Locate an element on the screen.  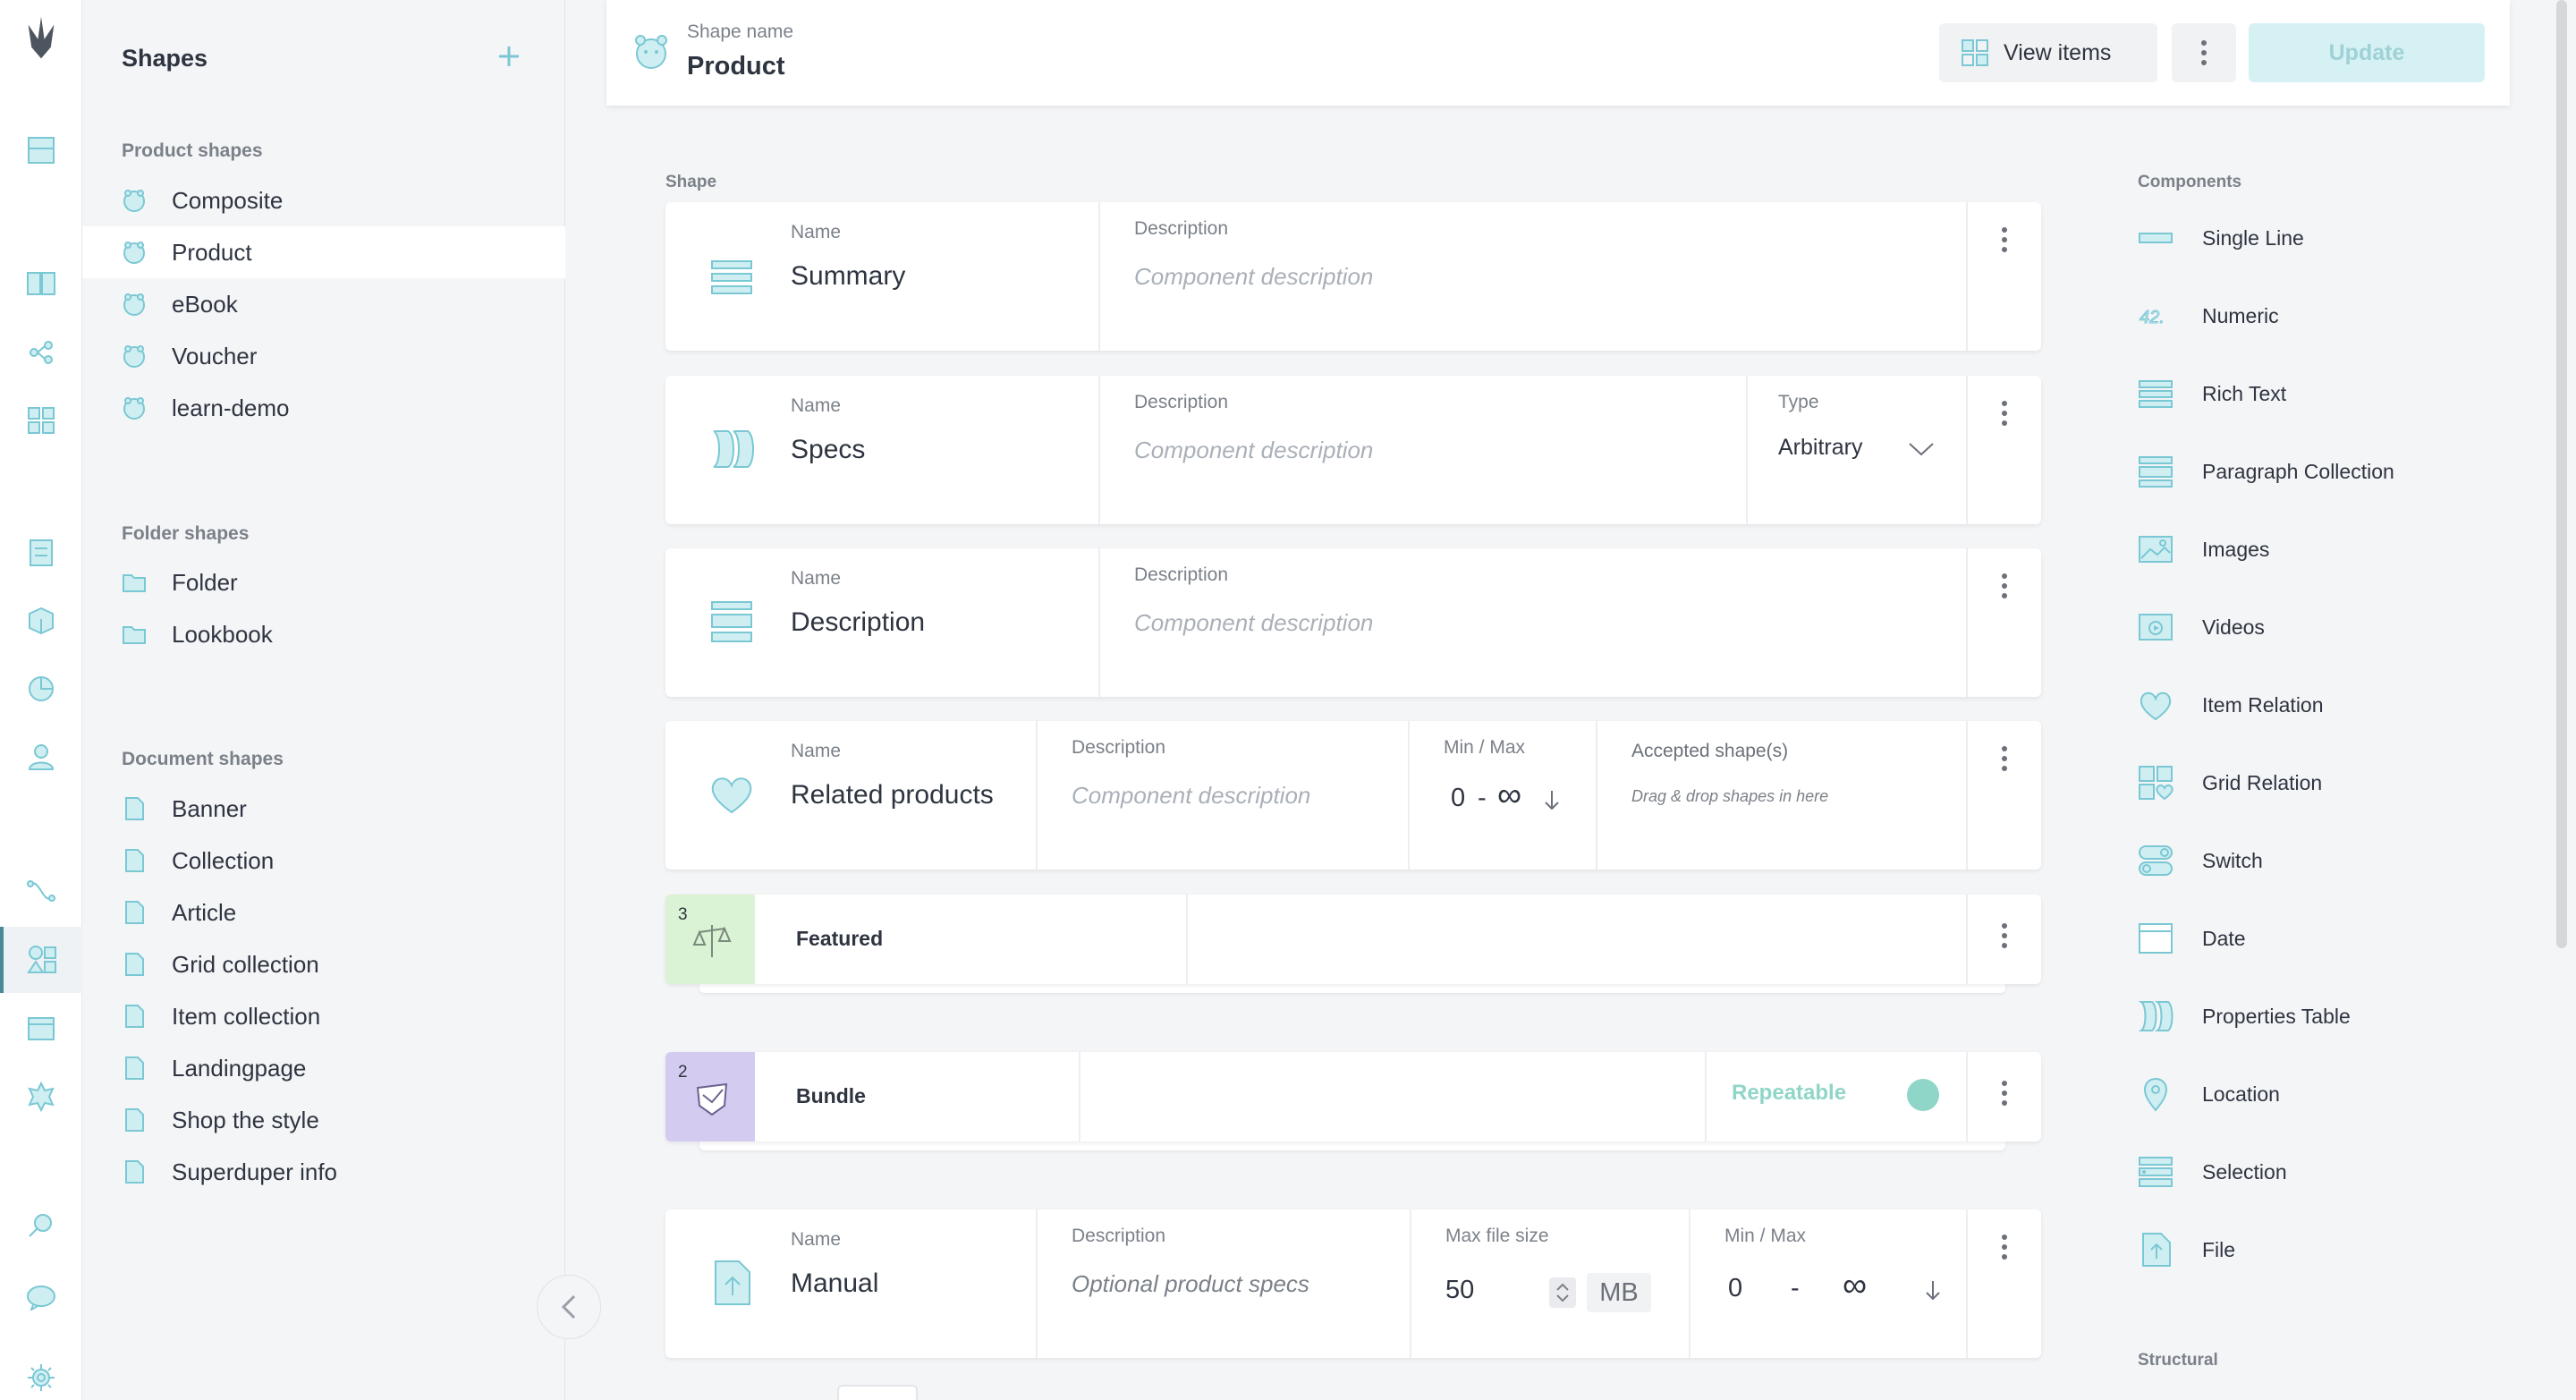
file-icon is located at coordinates (732, 1282).